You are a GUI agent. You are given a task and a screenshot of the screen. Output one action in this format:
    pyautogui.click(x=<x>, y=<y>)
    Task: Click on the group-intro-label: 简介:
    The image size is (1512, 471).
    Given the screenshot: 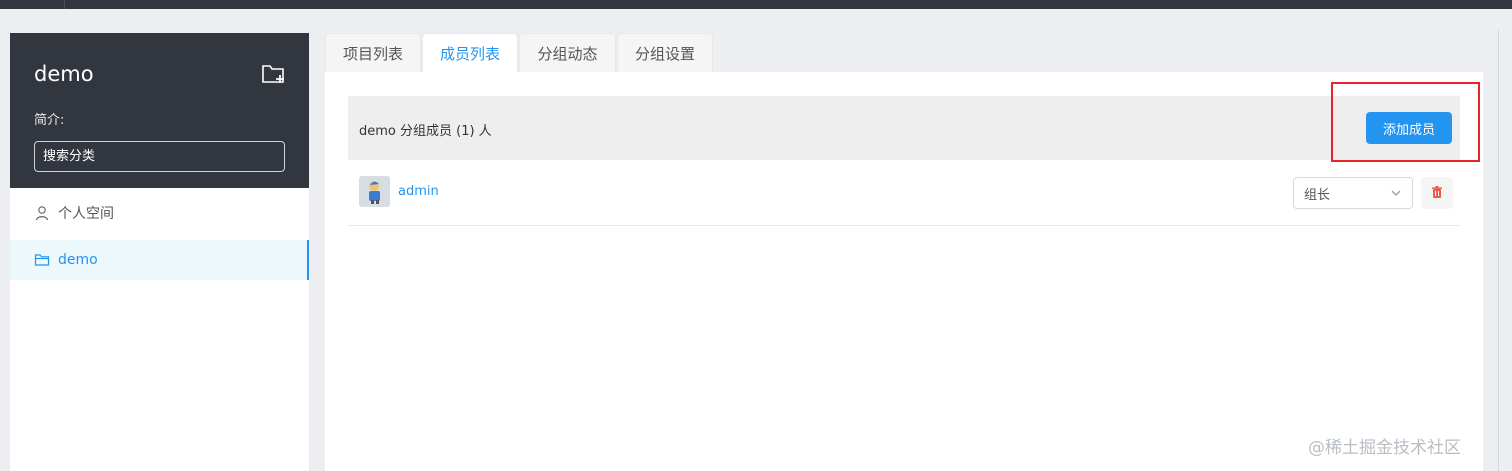 What is the action you would take?
    pyautogui.click(x=49, y=120)
    